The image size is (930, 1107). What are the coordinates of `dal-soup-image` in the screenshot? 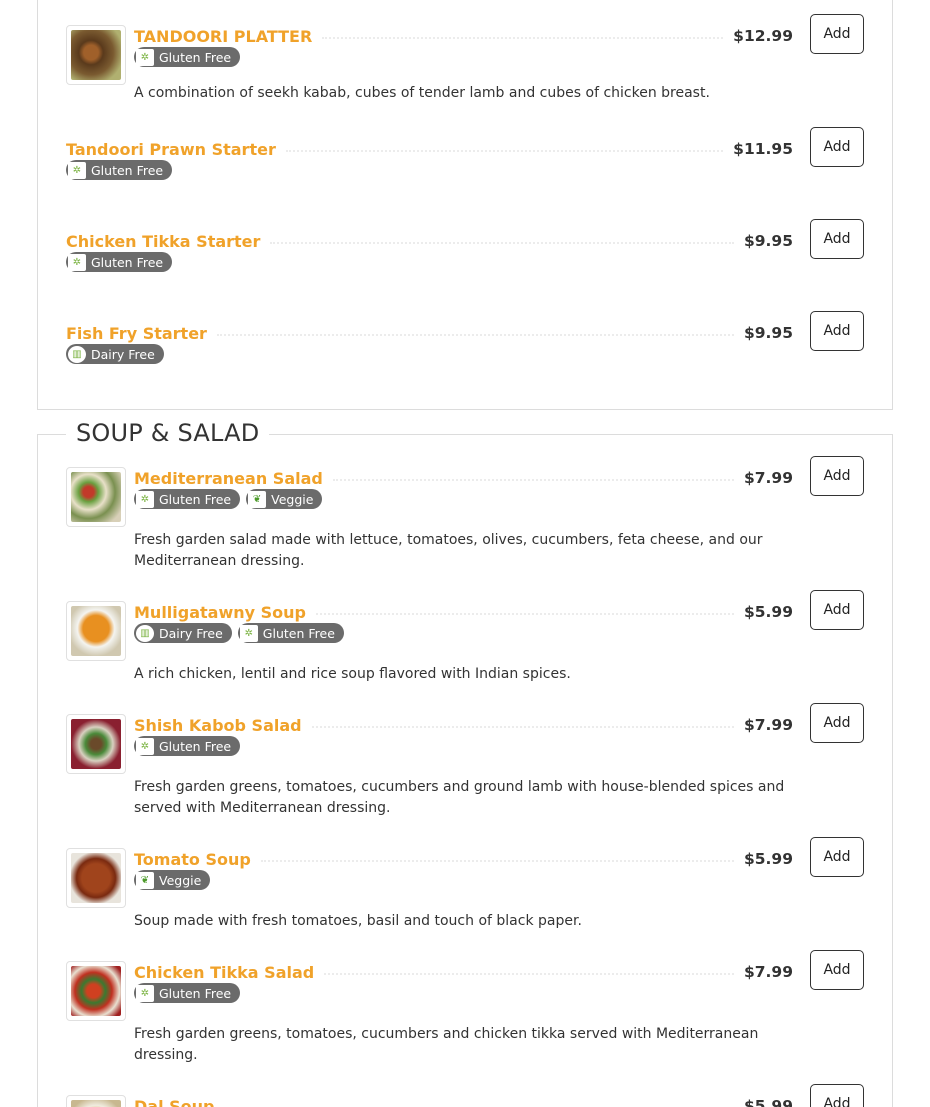 It's located at (96, 1103).